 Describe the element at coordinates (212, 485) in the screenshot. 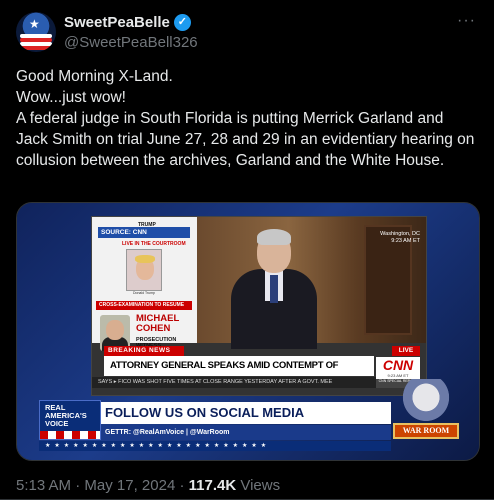

I see `views-count: 117.4K` at that location.